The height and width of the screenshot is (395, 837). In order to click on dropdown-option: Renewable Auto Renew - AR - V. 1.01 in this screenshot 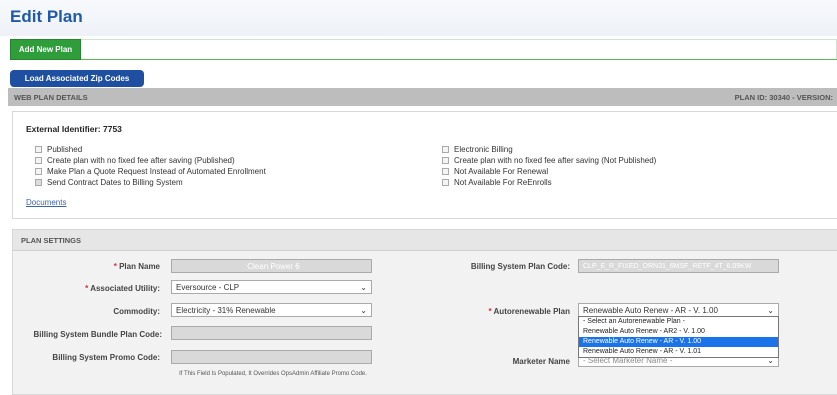, I will do `click(678, 352)`.